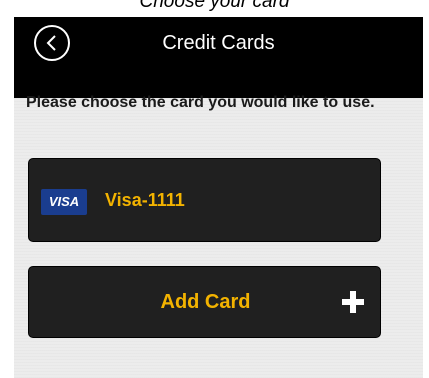 The width and height of the screenshot is (429, 378). What do you see at coordinates (64, 202) in the screenshot?
I see `visa-logo-icon: VISA` at bounding box center [64, 202].